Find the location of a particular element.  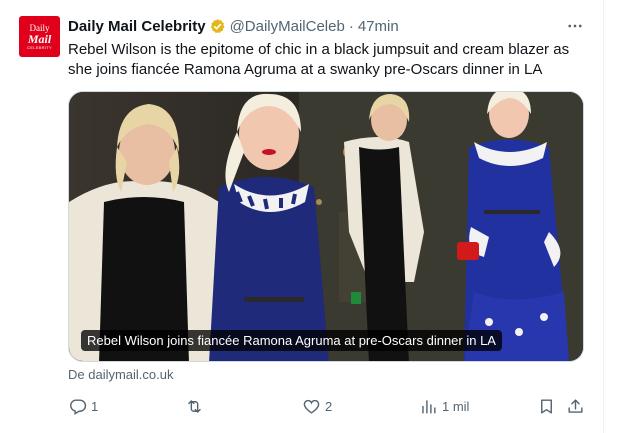

like-button: 2 is located at coordinates (317, 406).